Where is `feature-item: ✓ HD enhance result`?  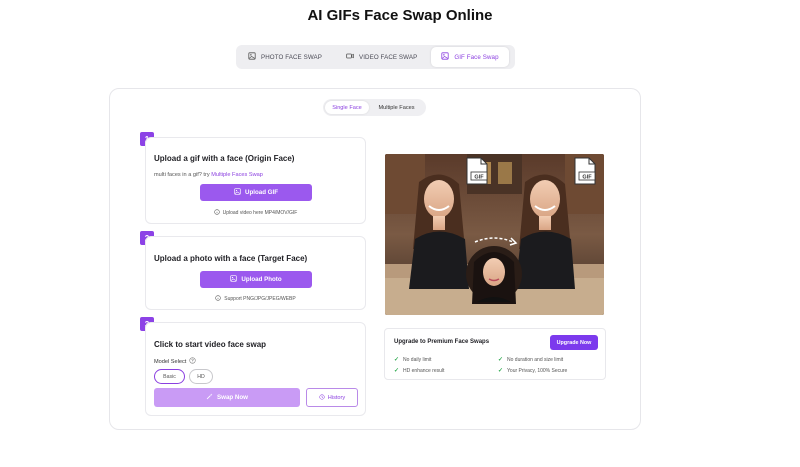 feature-item: ✓ HD enhance result is located at coordinates (419, 371).